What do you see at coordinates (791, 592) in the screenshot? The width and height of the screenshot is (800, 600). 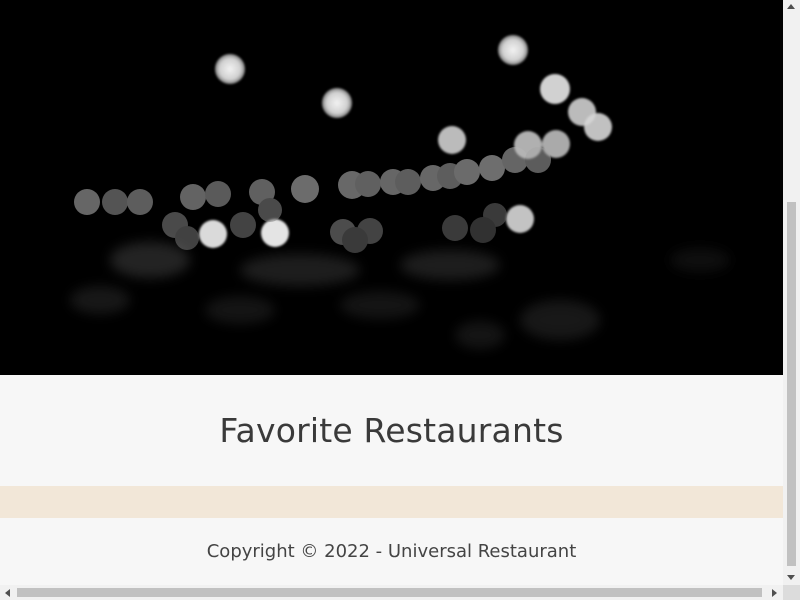 I see `scrollbar-corner` at bounding box center [791, 592].